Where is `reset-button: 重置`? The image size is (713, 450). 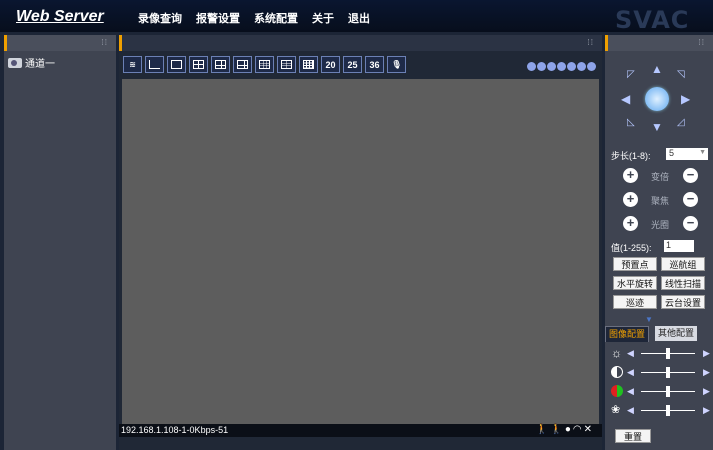
reset-button: 重置 is located at coordinates (633, 436).